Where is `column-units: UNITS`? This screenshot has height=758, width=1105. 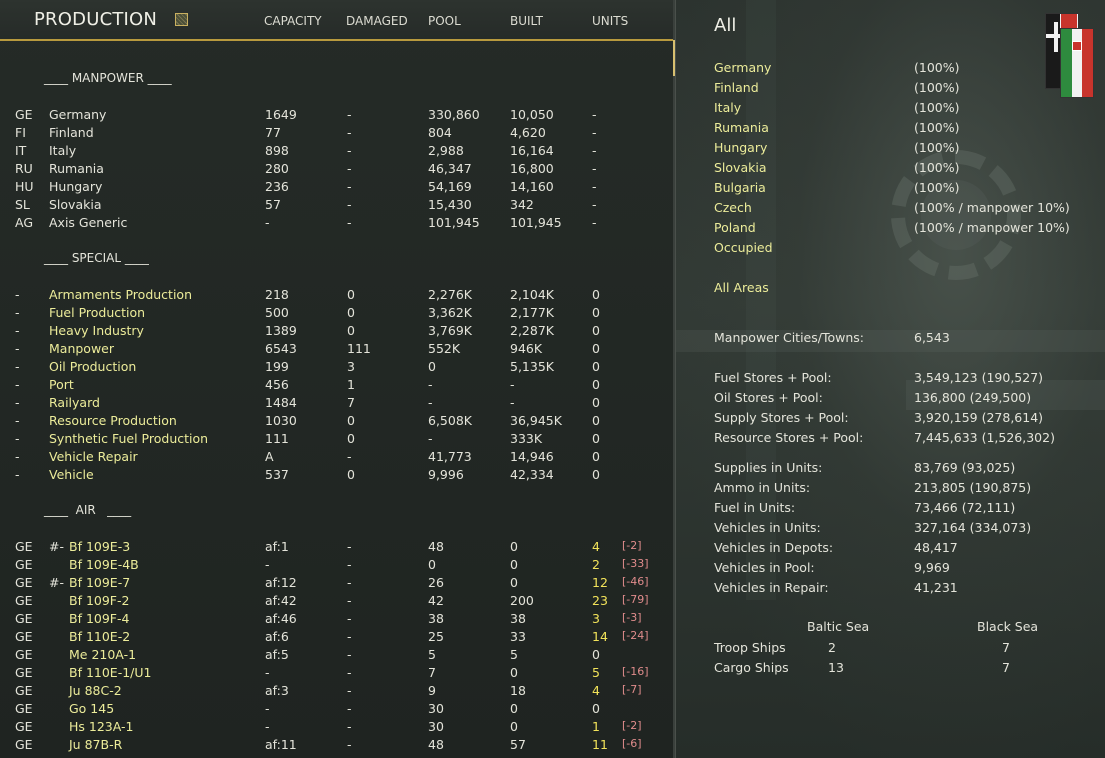 column-units: UNITS is located at coordinates (610, 21).